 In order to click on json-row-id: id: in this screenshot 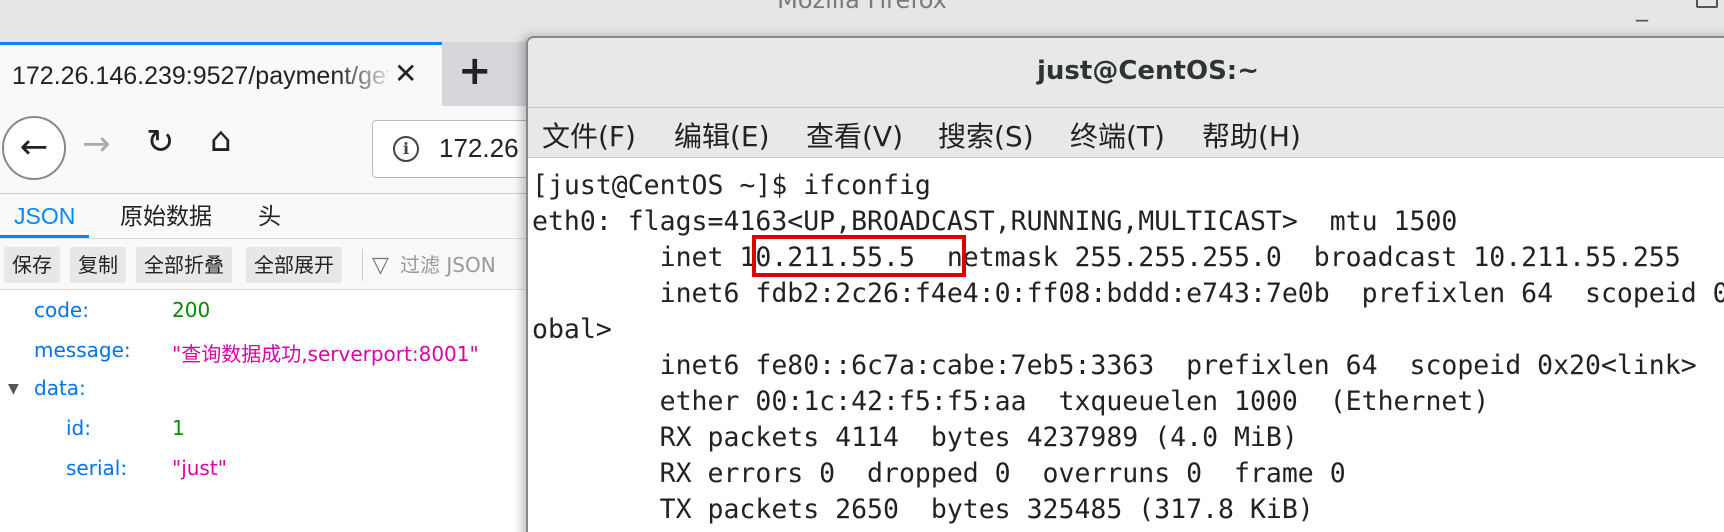, I will do `click(78, 428)`.